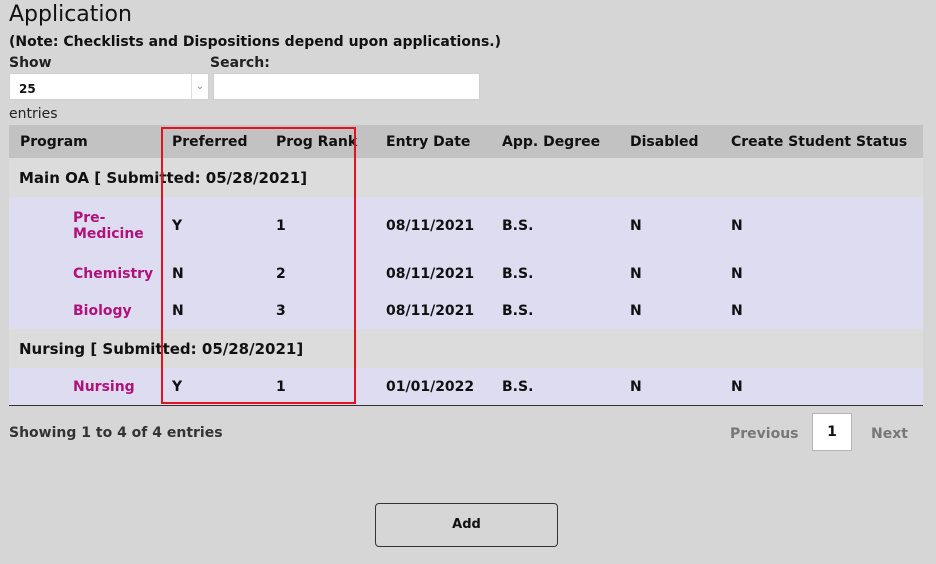  I want to click on table-row: Chemistry N 2 08/11/2021 B.S. N N, so click(466, 273).